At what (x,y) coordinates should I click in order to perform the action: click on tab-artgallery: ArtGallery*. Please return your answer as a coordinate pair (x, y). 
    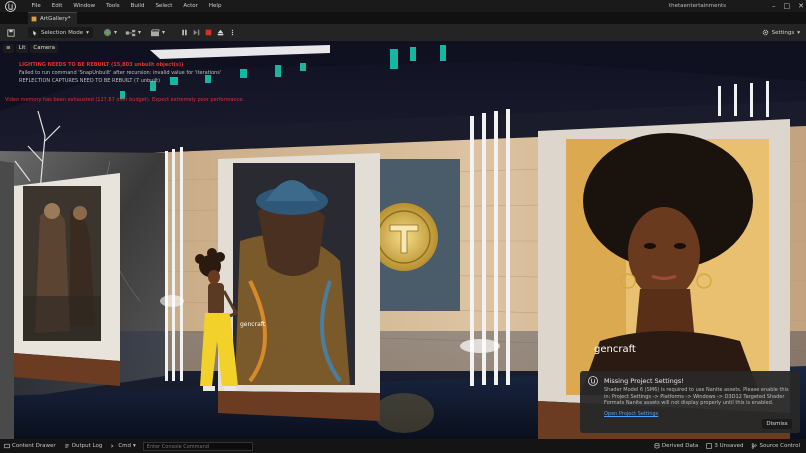
    Looking at the image, I should click on (52, 18).